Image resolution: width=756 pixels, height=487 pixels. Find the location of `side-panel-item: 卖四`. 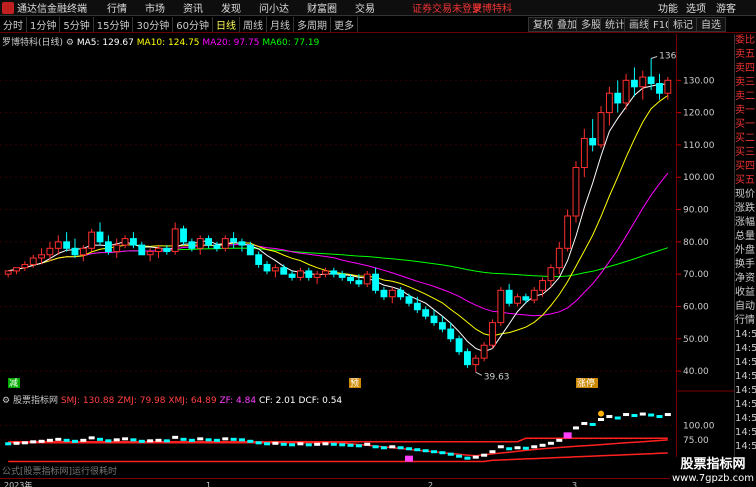

side-panel-item: 卖四 is located at coordinates (745, 69).